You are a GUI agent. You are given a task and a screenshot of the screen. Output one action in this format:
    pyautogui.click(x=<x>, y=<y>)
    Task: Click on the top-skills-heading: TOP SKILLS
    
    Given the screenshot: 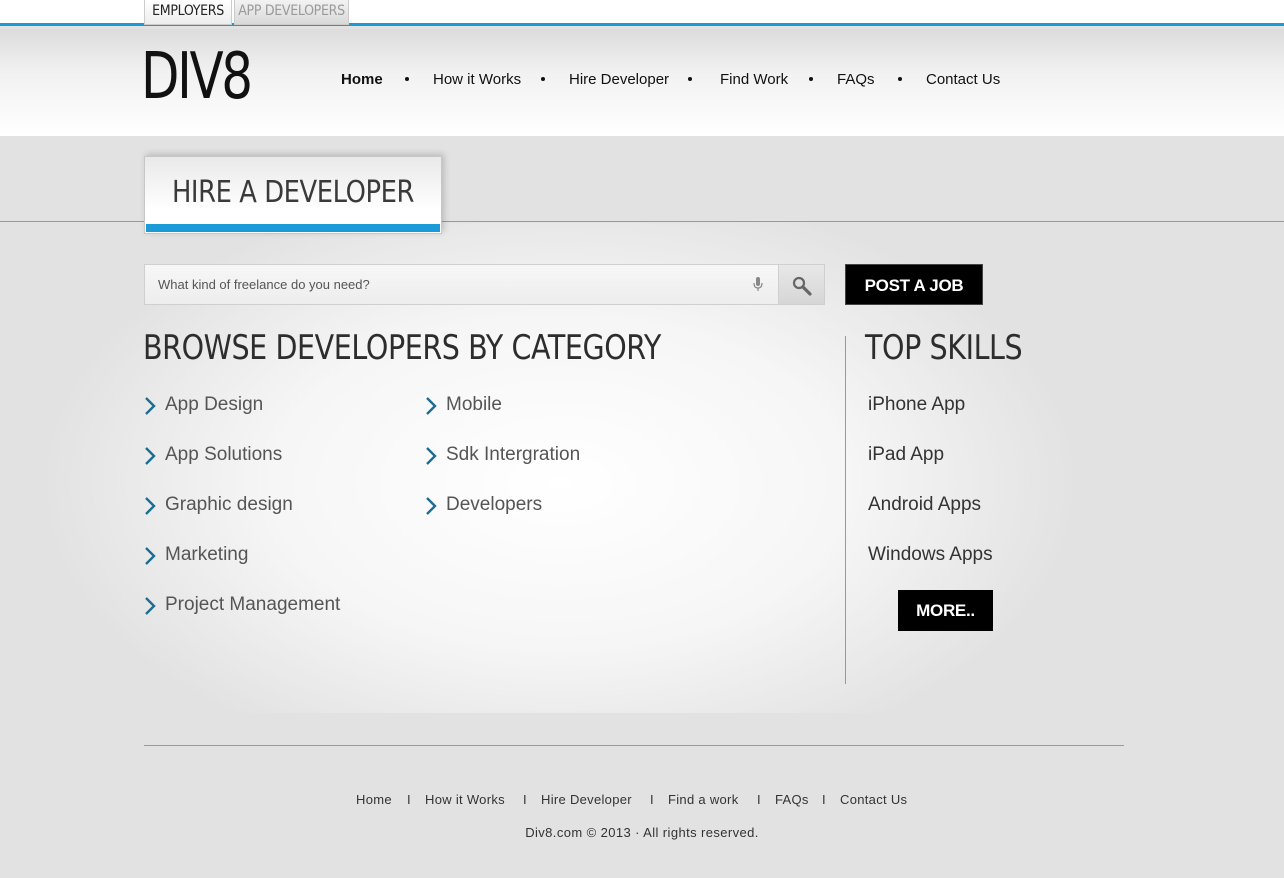 What is the action you would take?
    pyautogui.click(x=944, y=348)
    